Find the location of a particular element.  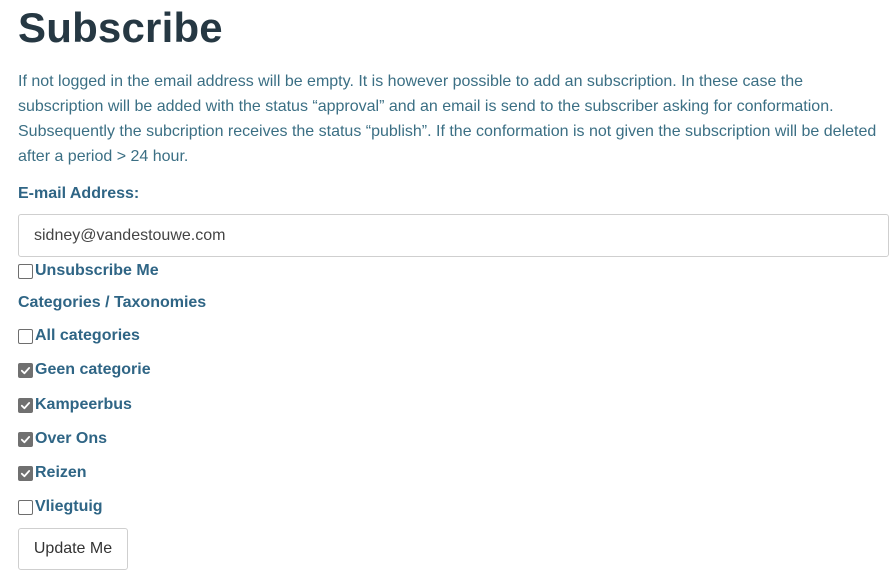

unsubscribe-checkbox is located at coordinates (25, 271).